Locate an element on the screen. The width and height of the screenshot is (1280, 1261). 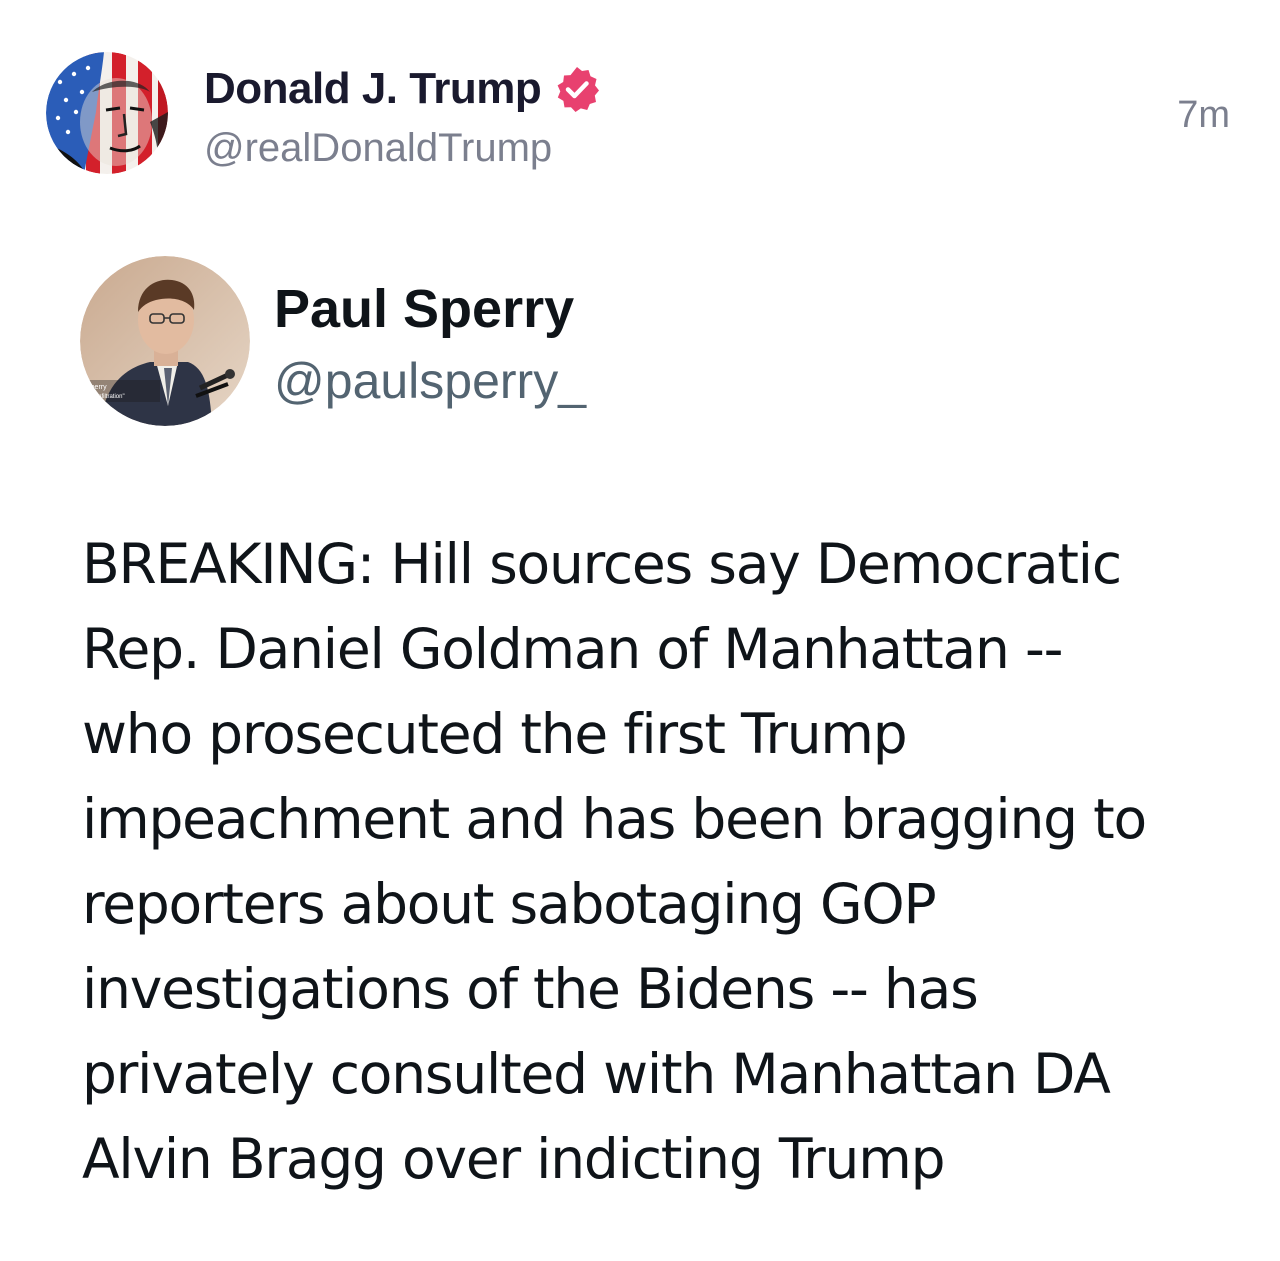
tweet-text-line: Rep. Daniel Goldman of Manhattan -- is located at coordinates (572, 649).